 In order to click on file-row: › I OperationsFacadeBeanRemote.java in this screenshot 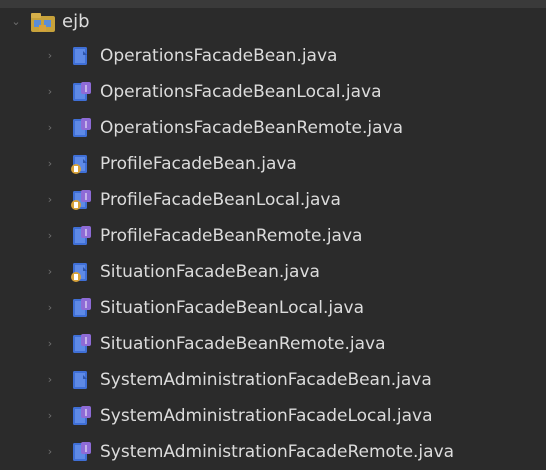, I will do `click(273, 128)`.